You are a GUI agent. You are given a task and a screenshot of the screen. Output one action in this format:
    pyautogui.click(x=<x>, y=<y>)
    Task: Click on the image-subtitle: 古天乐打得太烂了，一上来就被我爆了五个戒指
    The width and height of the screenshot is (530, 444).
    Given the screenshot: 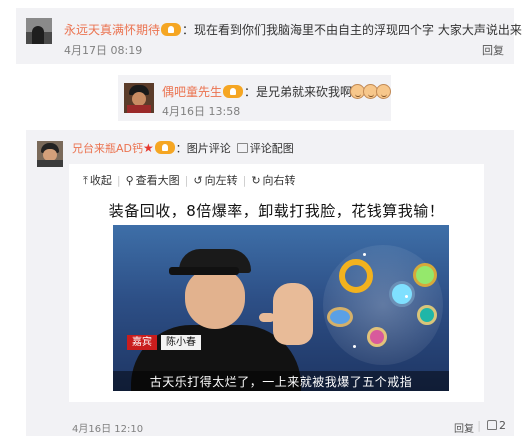 What is the action you would take?
    pyautogui.click(x=281, y=382)
    